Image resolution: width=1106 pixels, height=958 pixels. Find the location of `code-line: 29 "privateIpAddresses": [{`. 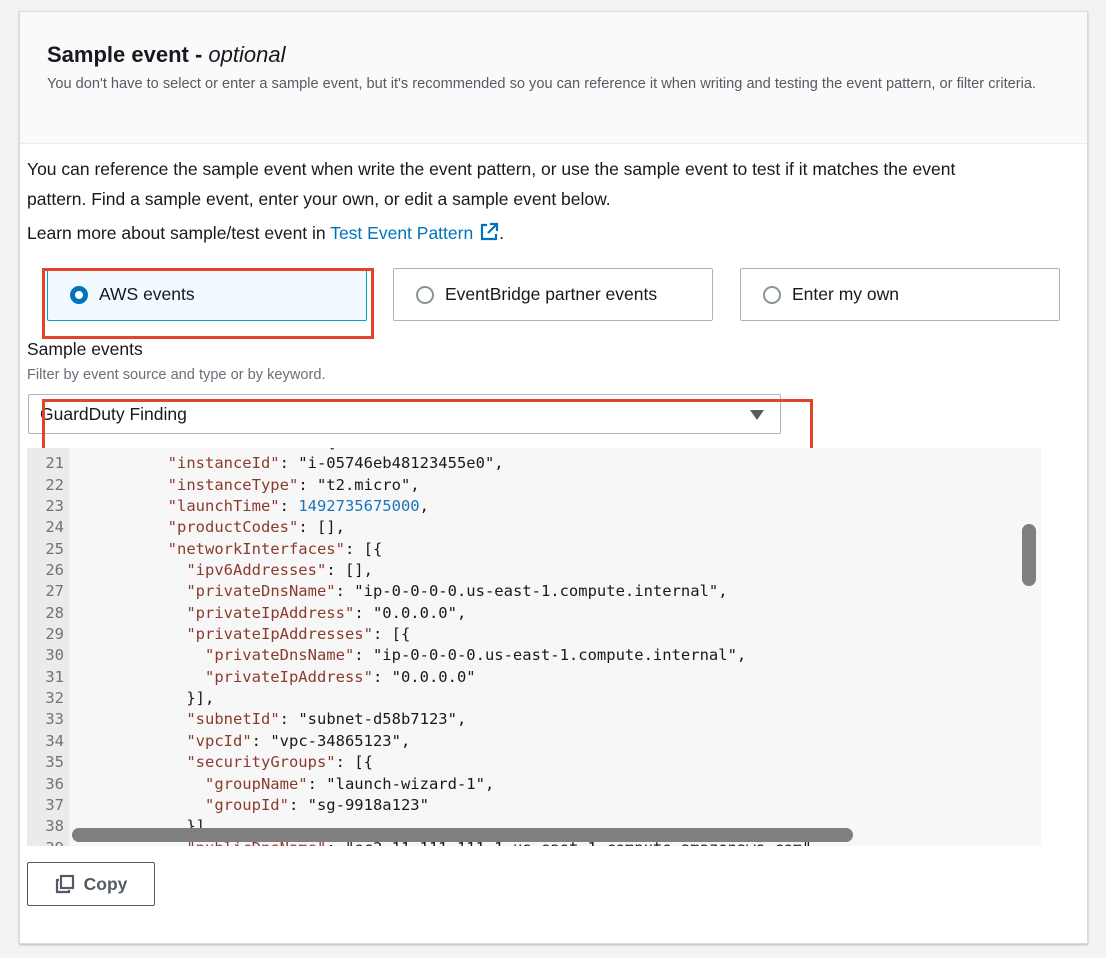

code-line: 29 "privateIpAddresses": [{ is located at coordinates (534, 634).